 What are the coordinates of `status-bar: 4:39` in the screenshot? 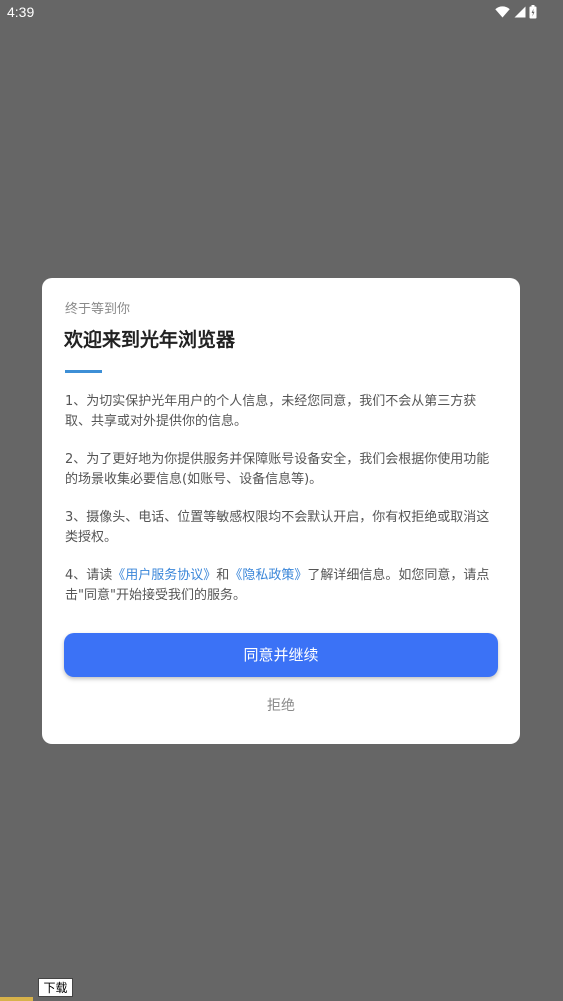 It's located at (281, 12).